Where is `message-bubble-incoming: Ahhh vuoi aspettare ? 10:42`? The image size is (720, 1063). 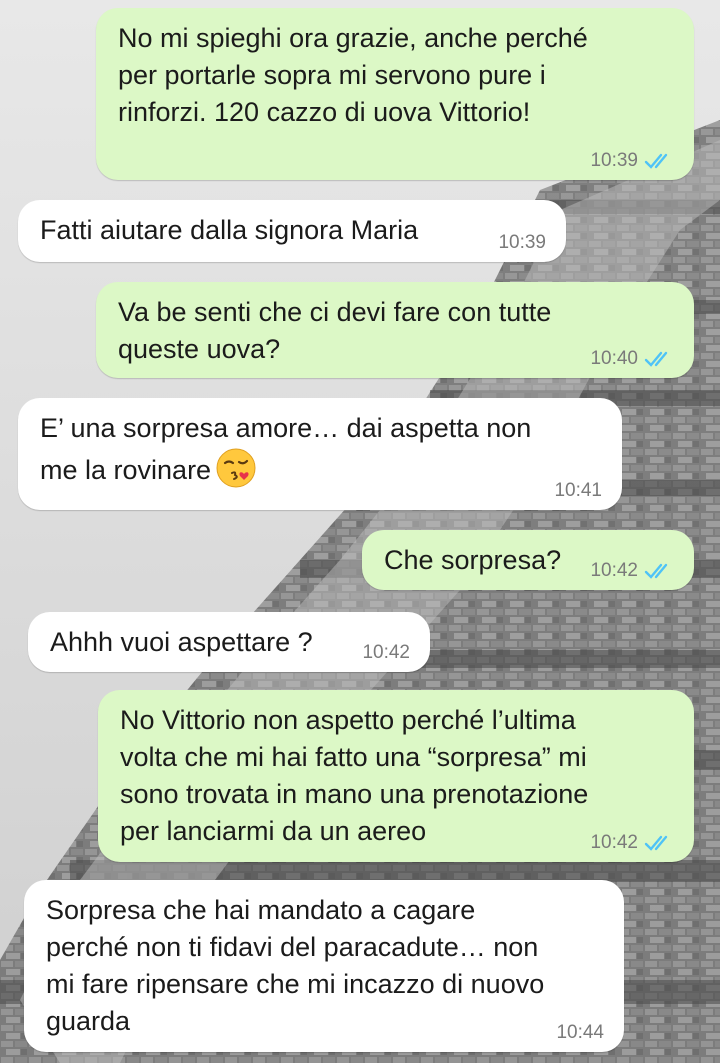
message-bubble-incoming: Ahhh vuoi aspettare ? 10:42 is located at coordinates (229, 642).